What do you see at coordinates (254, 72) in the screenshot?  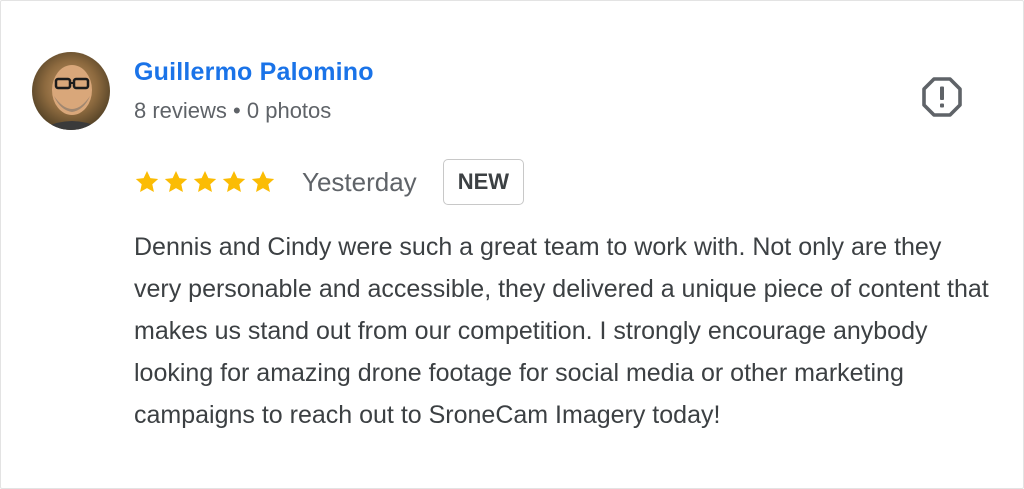 I see `reviewer-name-link: Guillermo Palomino` at bounding box center [254, 72].